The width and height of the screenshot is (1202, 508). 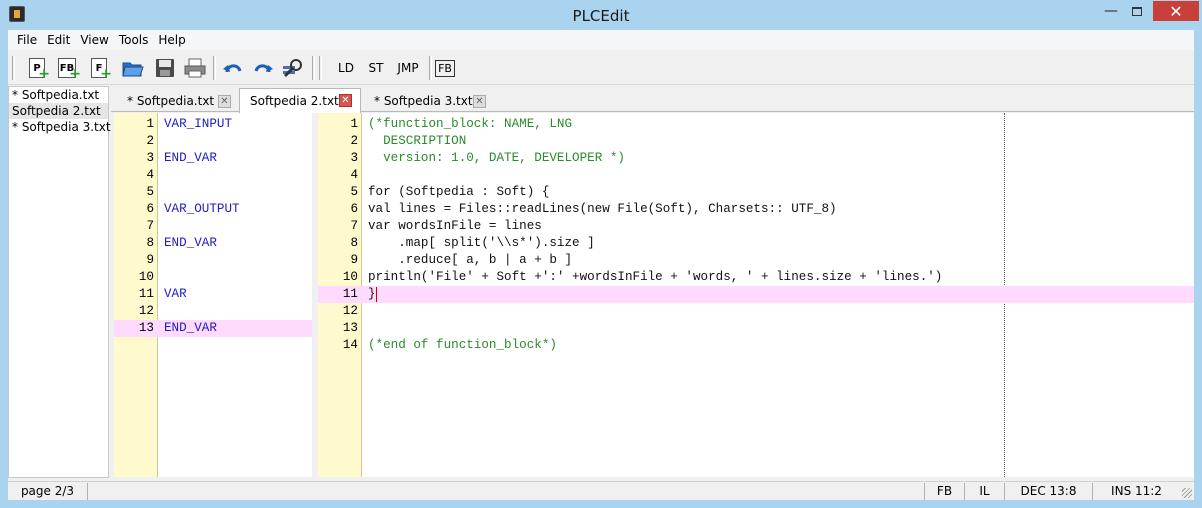 I want to click on menu-file: File, so click(x=27, y=40).